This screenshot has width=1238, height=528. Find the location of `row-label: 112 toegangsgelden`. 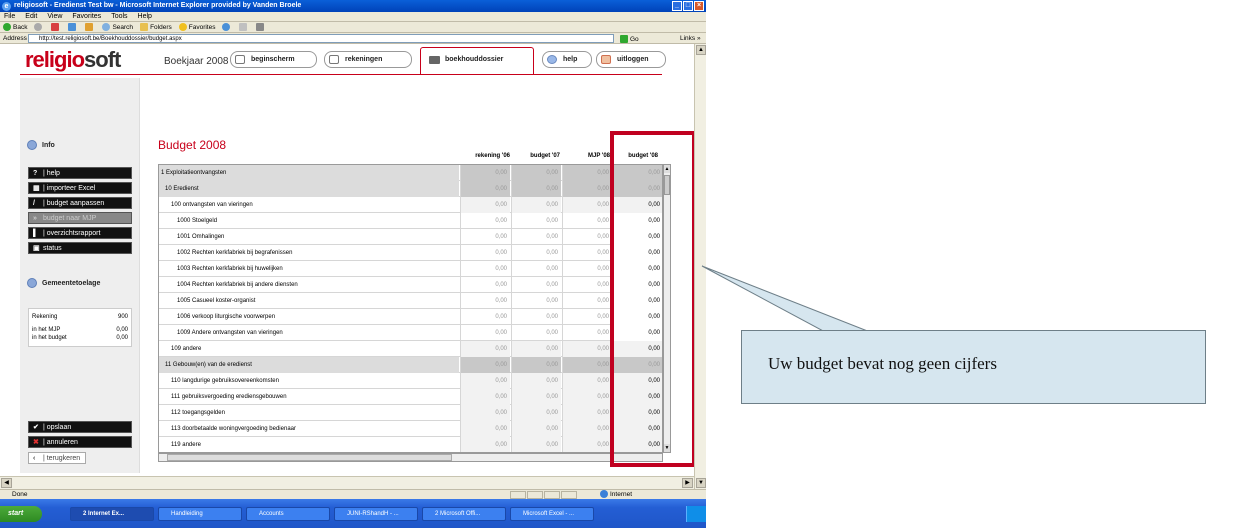

row-label: 112 toegangsgelden is located at coordinates (198, 413).